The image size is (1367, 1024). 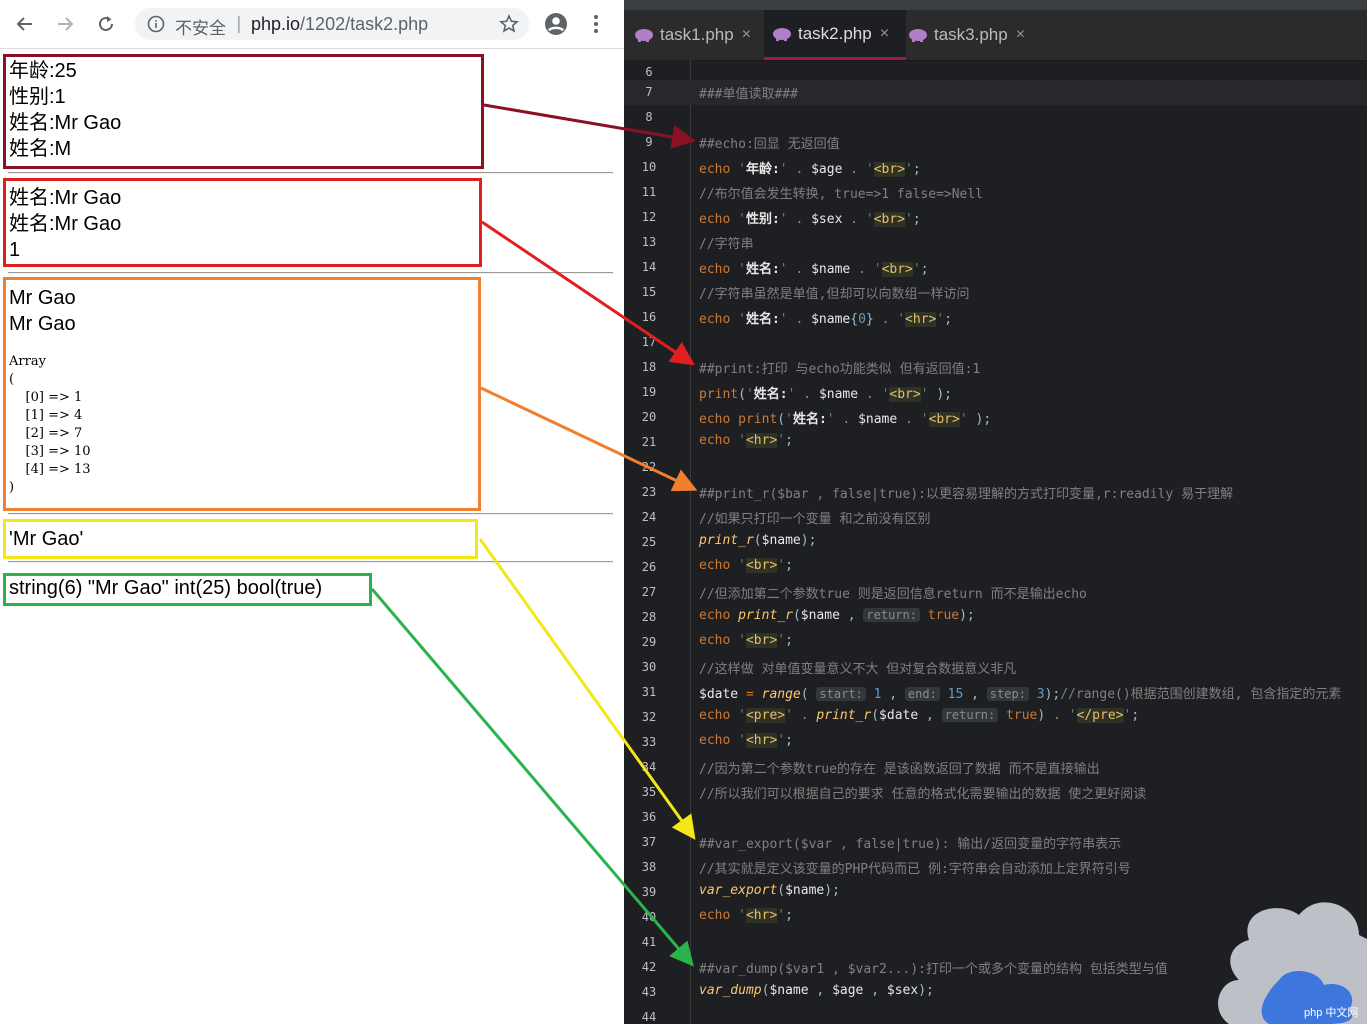 What do you see at coordinates (649, 742) in the screenshot?
I see `line-number: 33` at bounding box center [649, 742].